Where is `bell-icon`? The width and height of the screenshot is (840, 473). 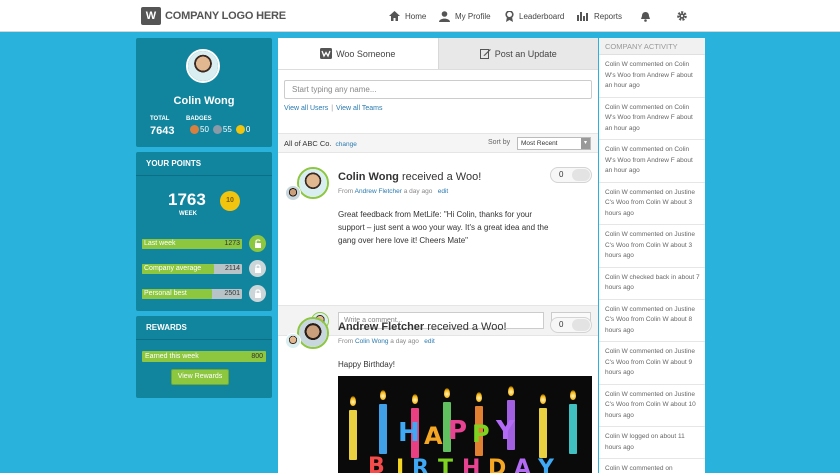
bell-icon is located at coordinates (645, 16).